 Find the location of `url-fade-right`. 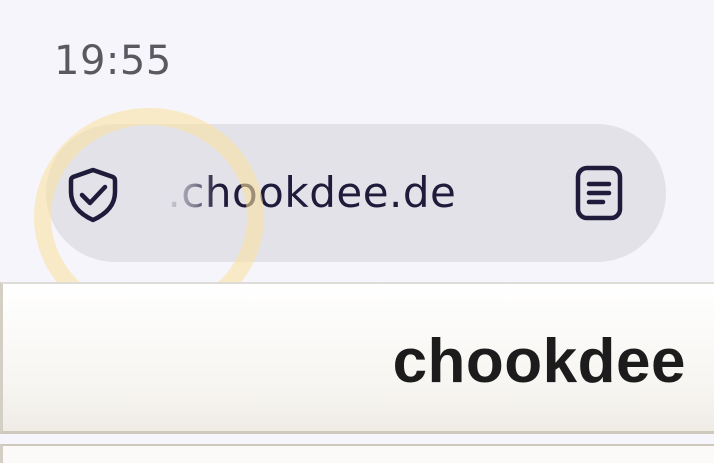

url-fade-right is located at coordinates (494, 193).